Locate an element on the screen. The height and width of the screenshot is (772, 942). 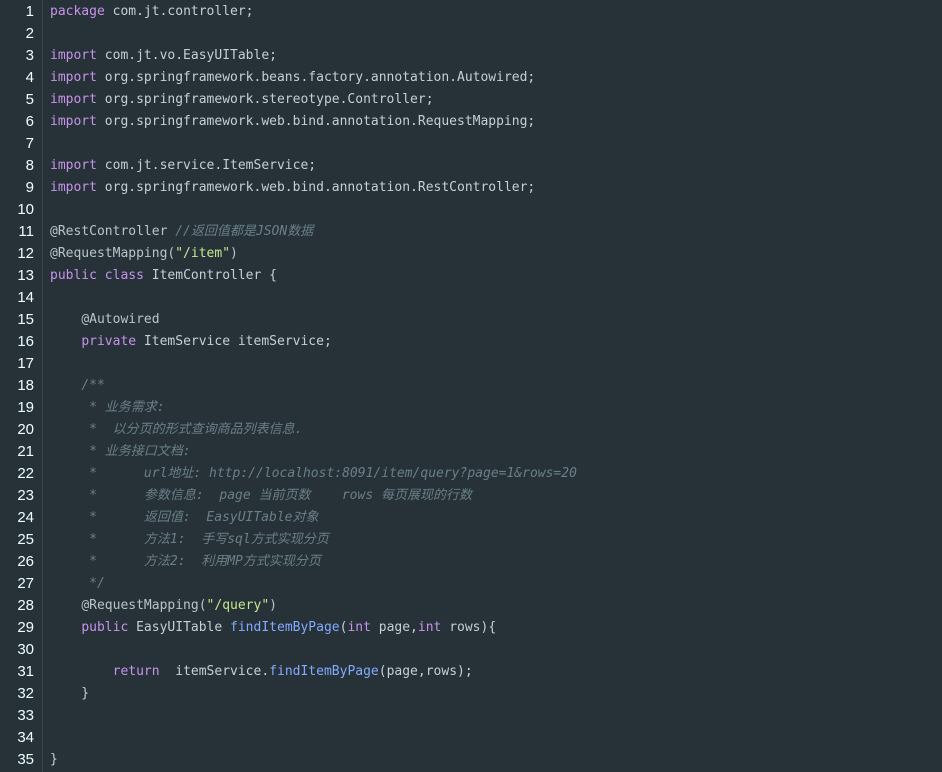
code-token: (page,rows); is located at coordinates (425, 671).